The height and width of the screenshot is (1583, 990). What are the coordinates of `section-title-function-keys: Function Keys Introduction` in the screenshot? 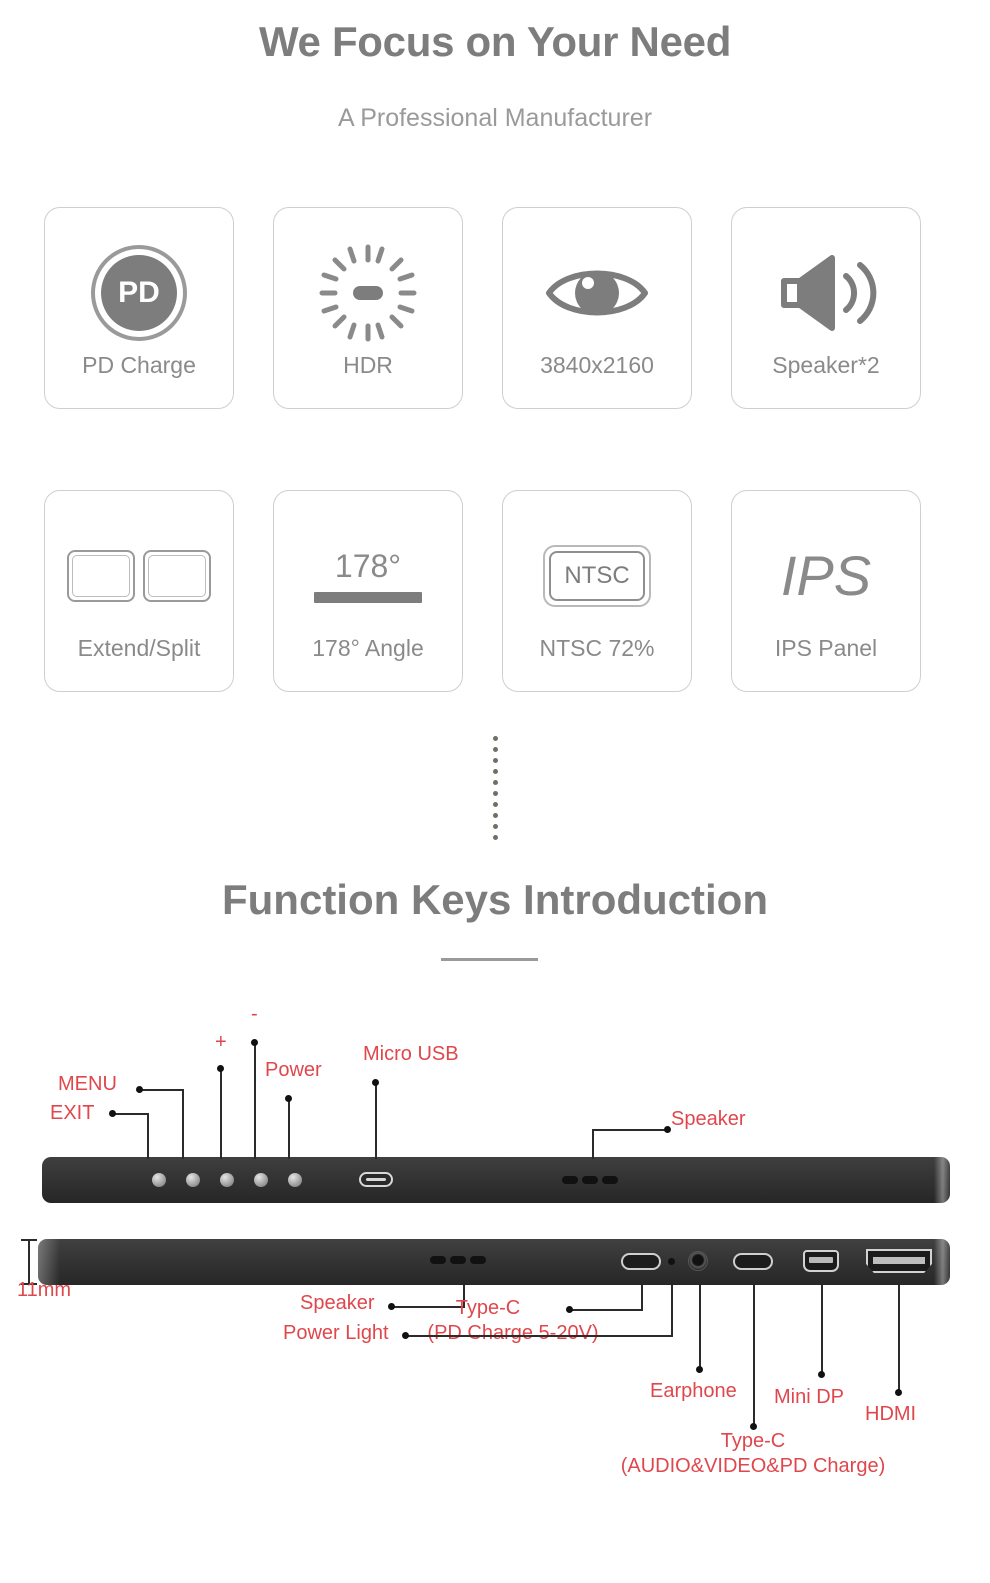 It's located at (495, 899).